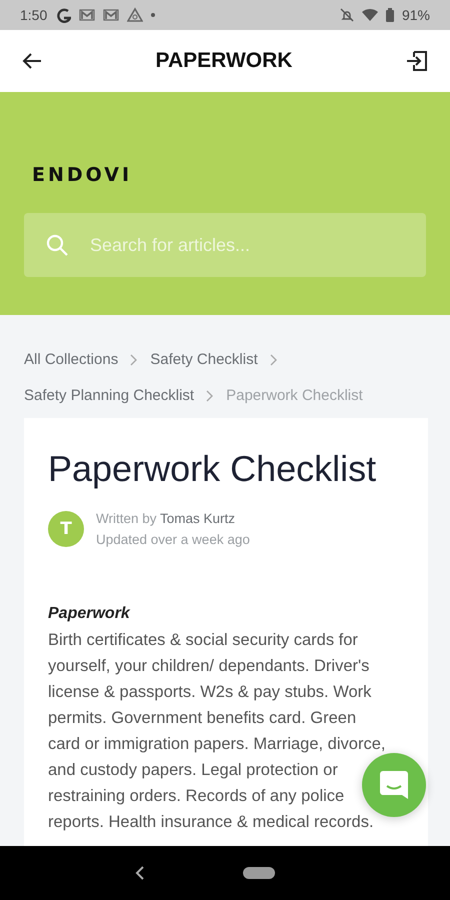 This screenshot has width=450, height=900. What do you see at coordinates (32, 61) in the screenshot?
I see `back-arrow-icon` at bounding box center [32, 61].